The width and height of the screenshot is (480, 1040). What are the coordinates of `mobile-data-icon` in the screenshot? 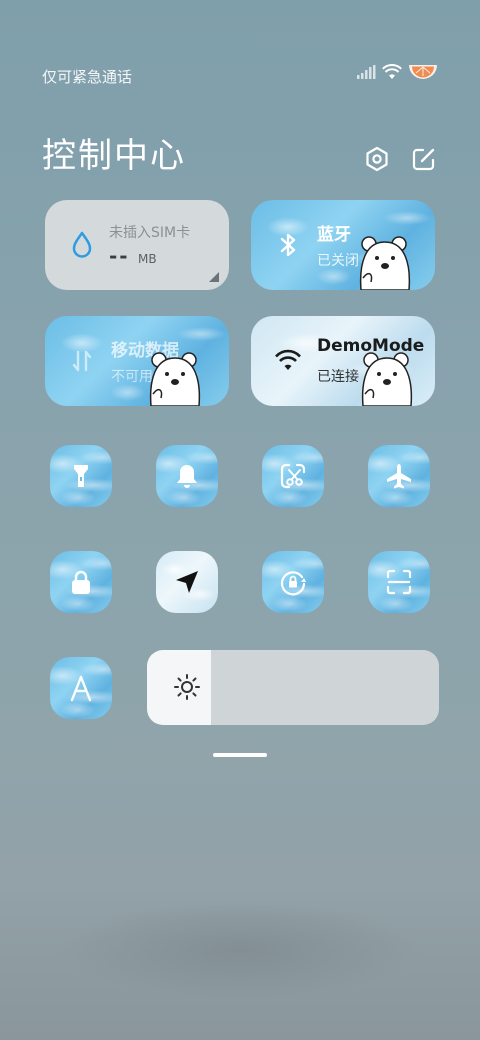 It's located at (82, 361).